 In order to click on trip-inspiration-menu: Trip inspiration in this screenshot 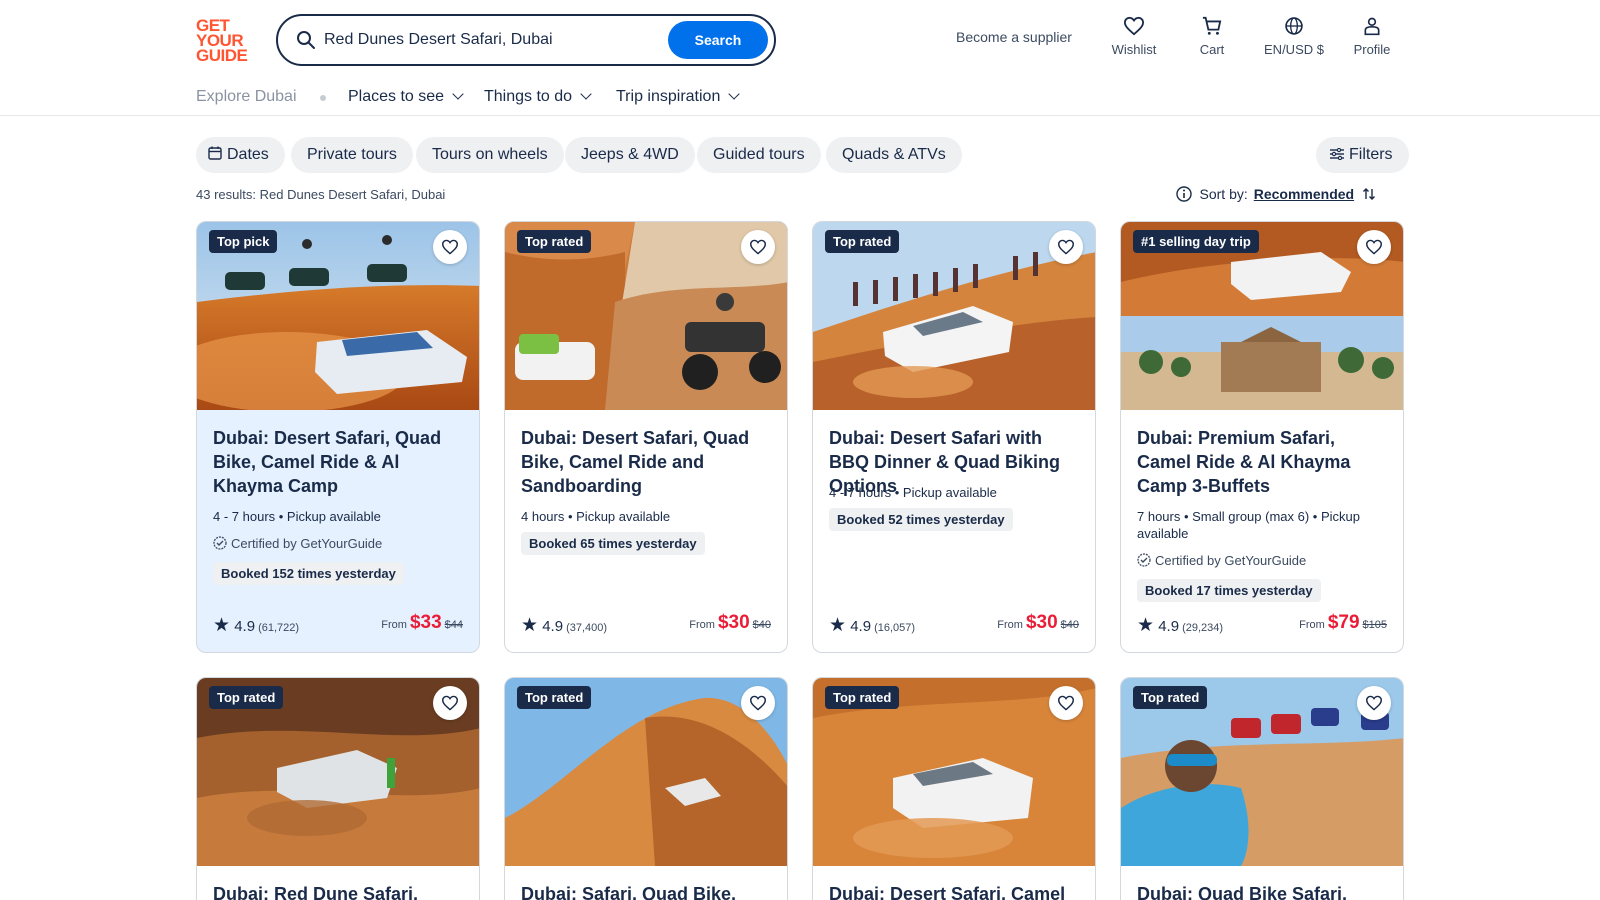, I will do `click(678, 97)`.